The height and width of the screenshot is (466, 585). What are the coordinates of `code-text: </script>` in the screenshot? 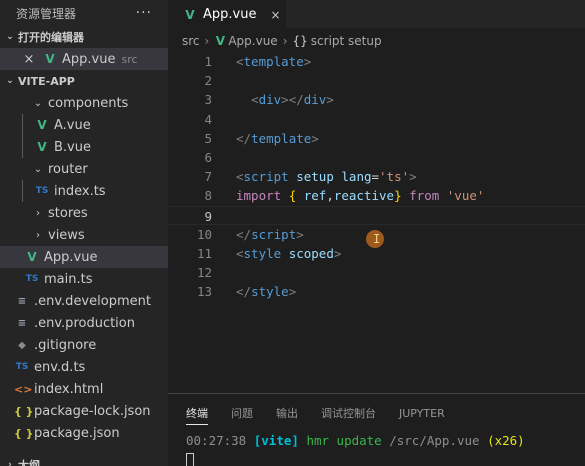 It's located at (258, 234).